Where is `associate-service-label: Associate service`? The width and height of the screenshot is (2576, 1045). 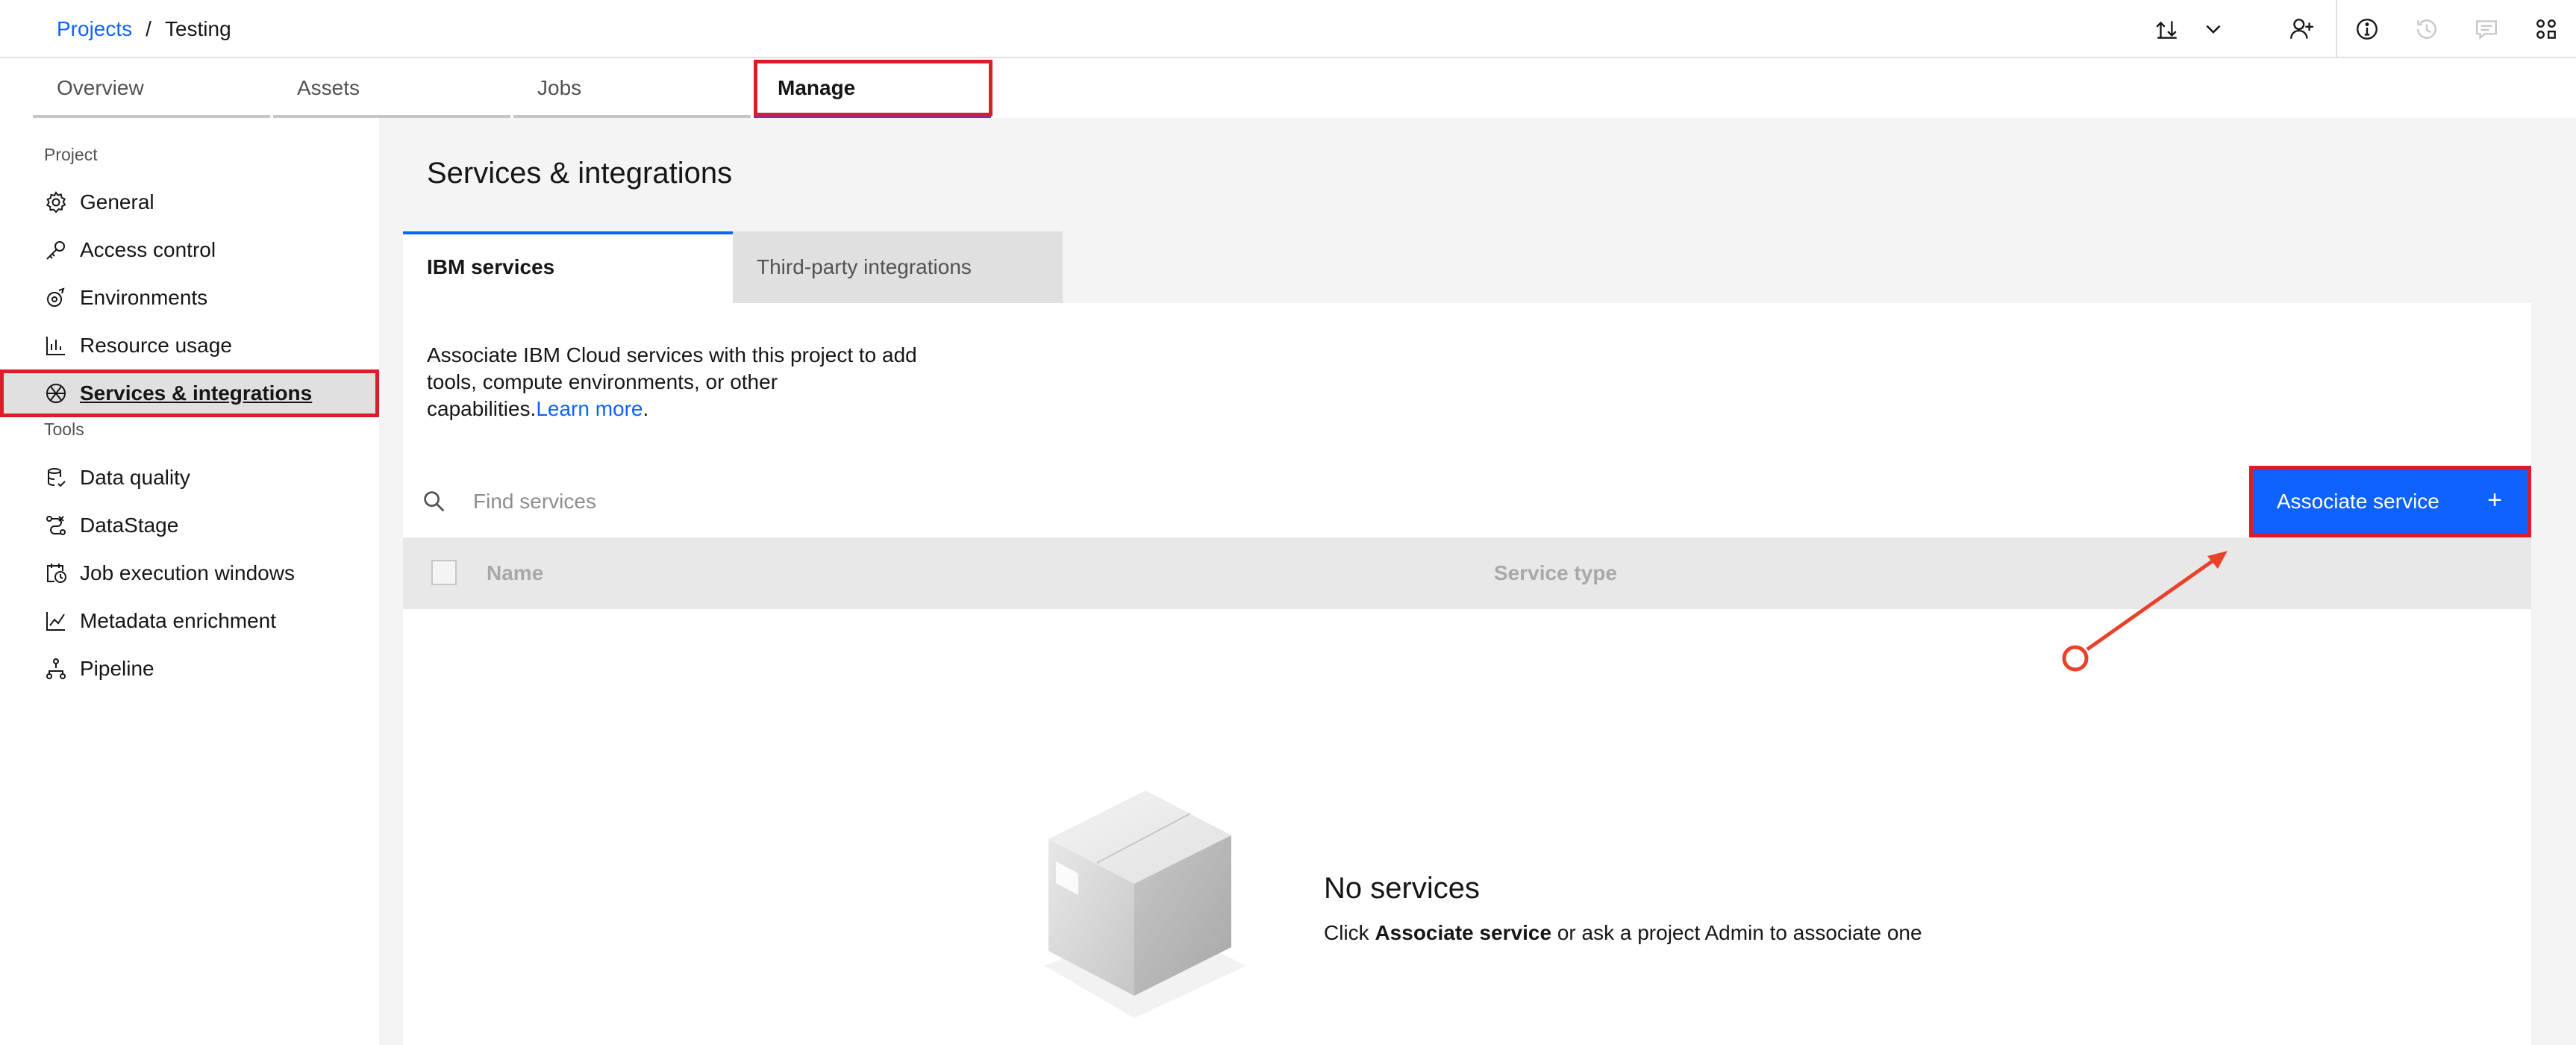 associate-service-label: Associate service is located at coordinates (2358, 502).